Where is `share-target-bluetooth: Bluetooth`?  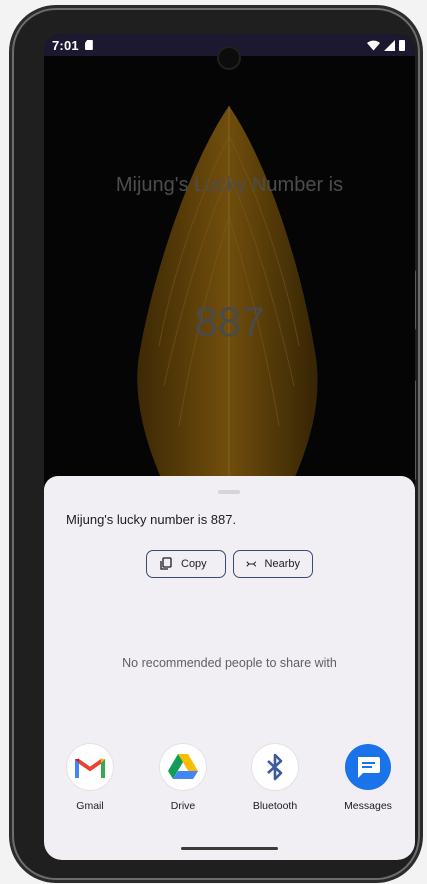 share-target-bluetooth: Bluetooth is located at coordinates (275, 778).